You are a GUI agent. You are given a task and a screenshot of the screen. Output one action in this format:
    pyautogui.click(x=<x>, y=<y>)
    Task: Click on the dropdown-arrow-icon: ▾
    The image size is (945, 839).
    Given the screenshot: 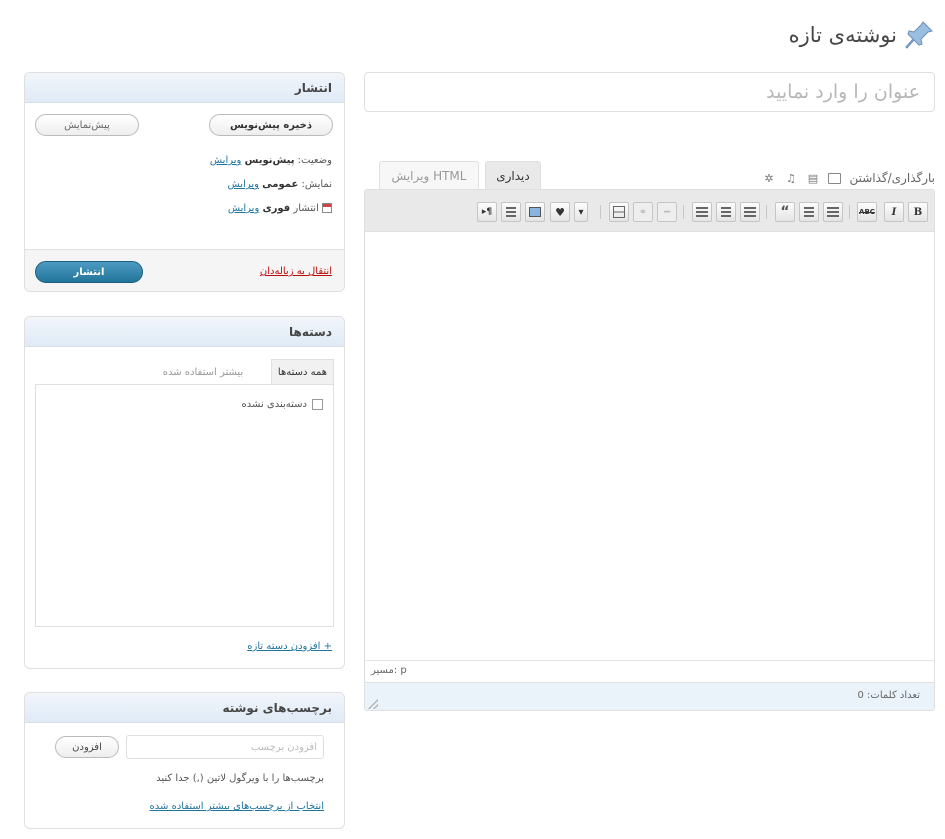 What is the action you would take?
    pyautogui.click(x=581, y=212)
    